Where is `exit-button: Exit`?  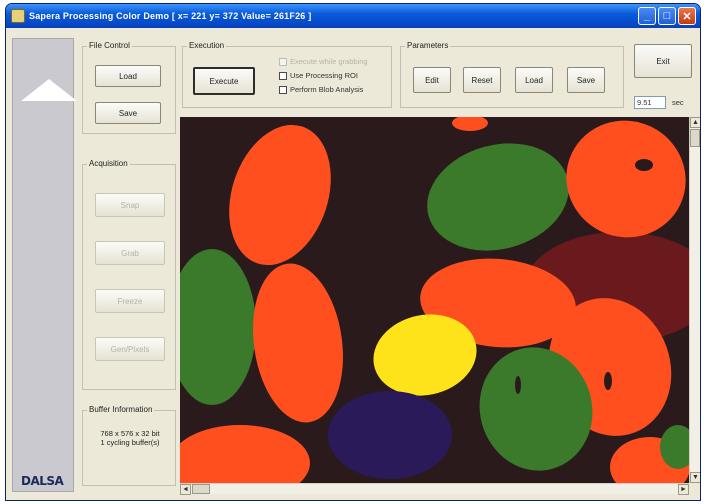
exit-button: Exit is located at coordinates (663, 61).